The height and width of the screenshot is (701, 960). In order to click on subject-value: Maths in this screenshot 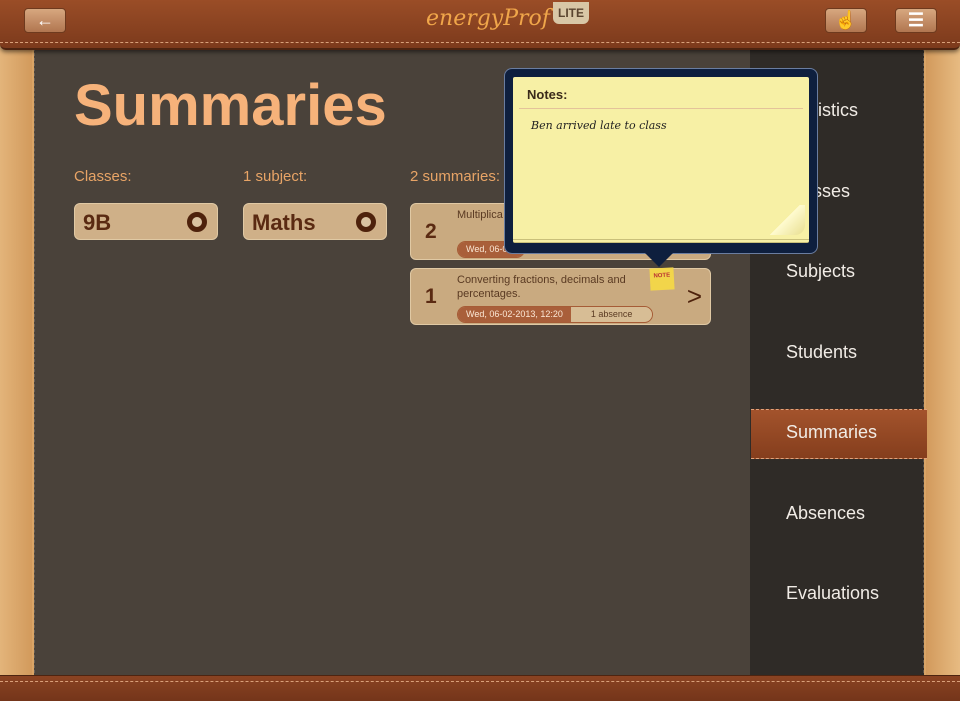, I will do `click(284, 222)`.